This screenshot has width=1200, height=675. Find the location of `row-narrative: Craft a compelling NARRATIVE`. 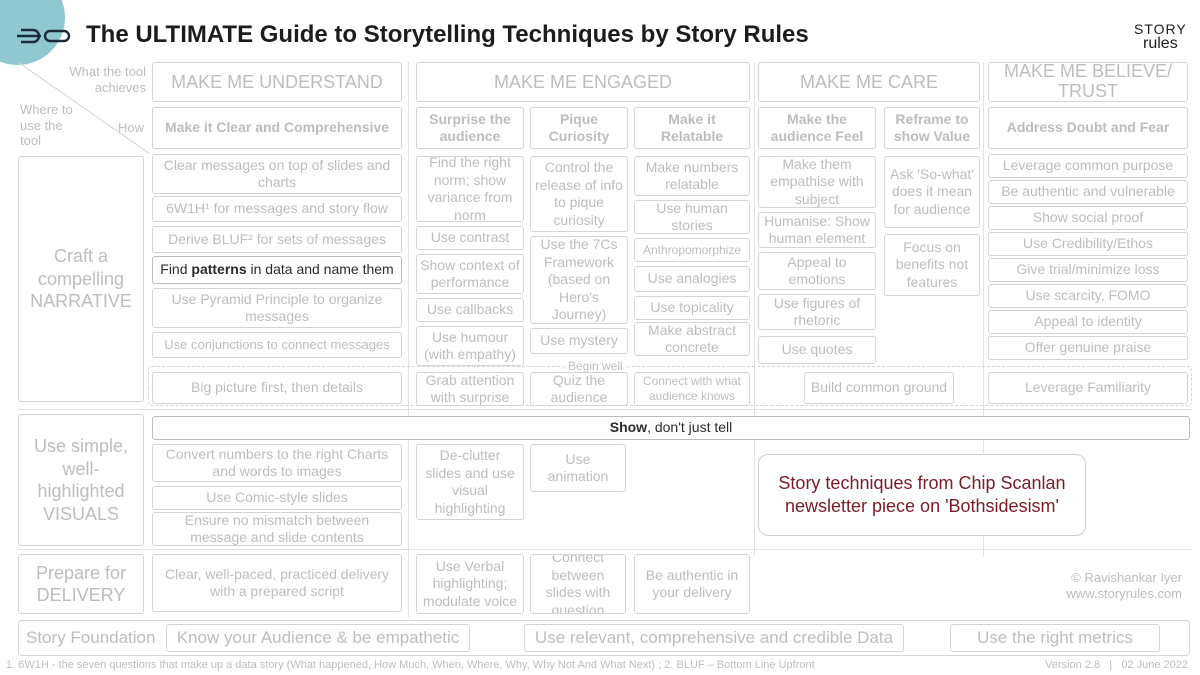

row-narrative: Craft a compelling NARRATIVE is located at coordinates (81, 279).